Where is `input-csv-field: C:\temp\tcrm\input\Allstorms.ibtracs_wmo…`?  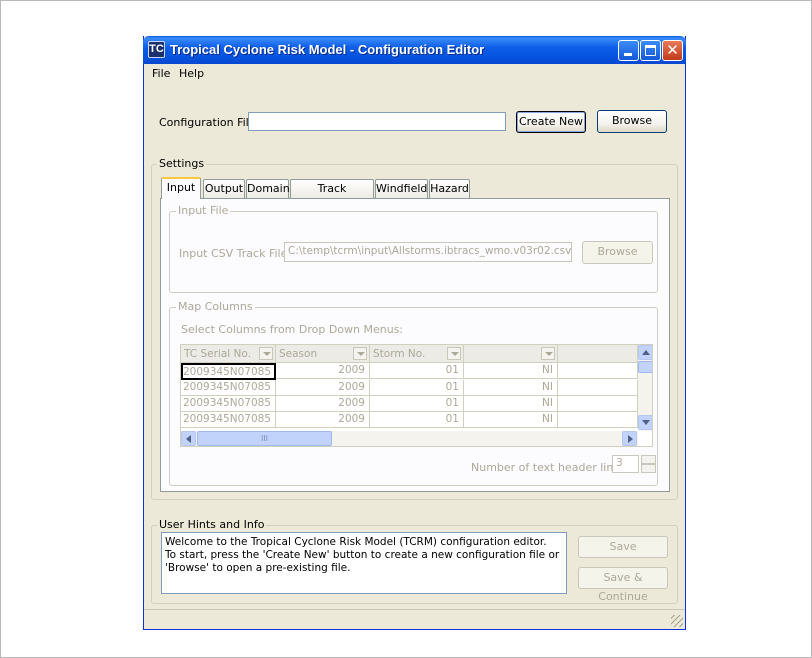 input-csv-field: C:\temp\tcrm\input\Allstorms.ibtracs_wmo… is located at coordinates (428, 252).